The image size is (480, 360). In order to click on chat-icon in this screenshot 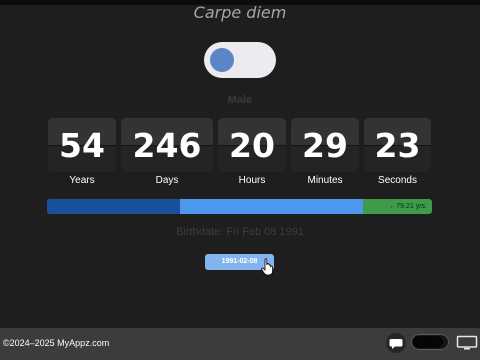, I will do `click(396, 344)`.